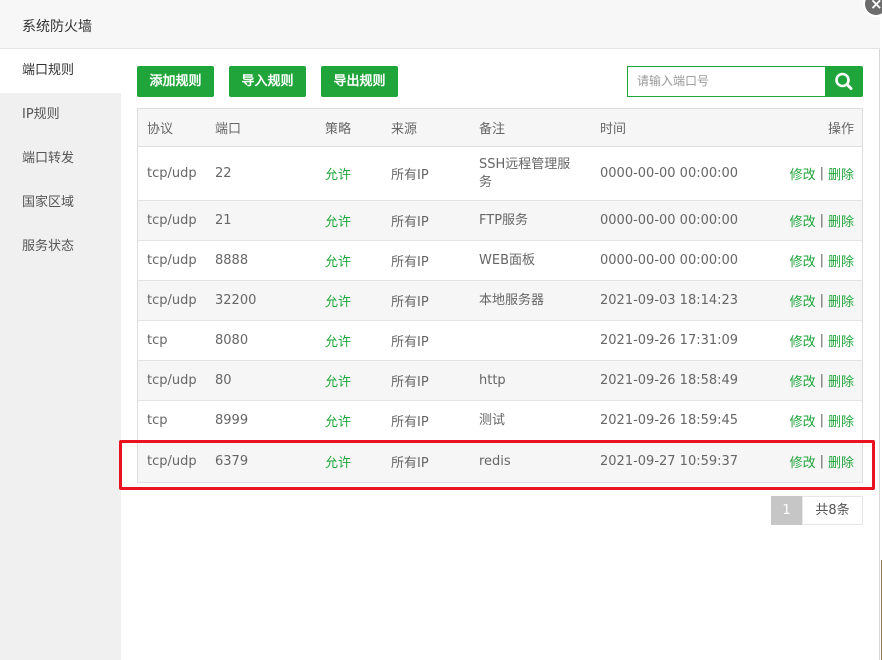  Describe the element at coordinates (175, 81) in the screenshot. I see `add-rule-button: 添加规则` at that location.